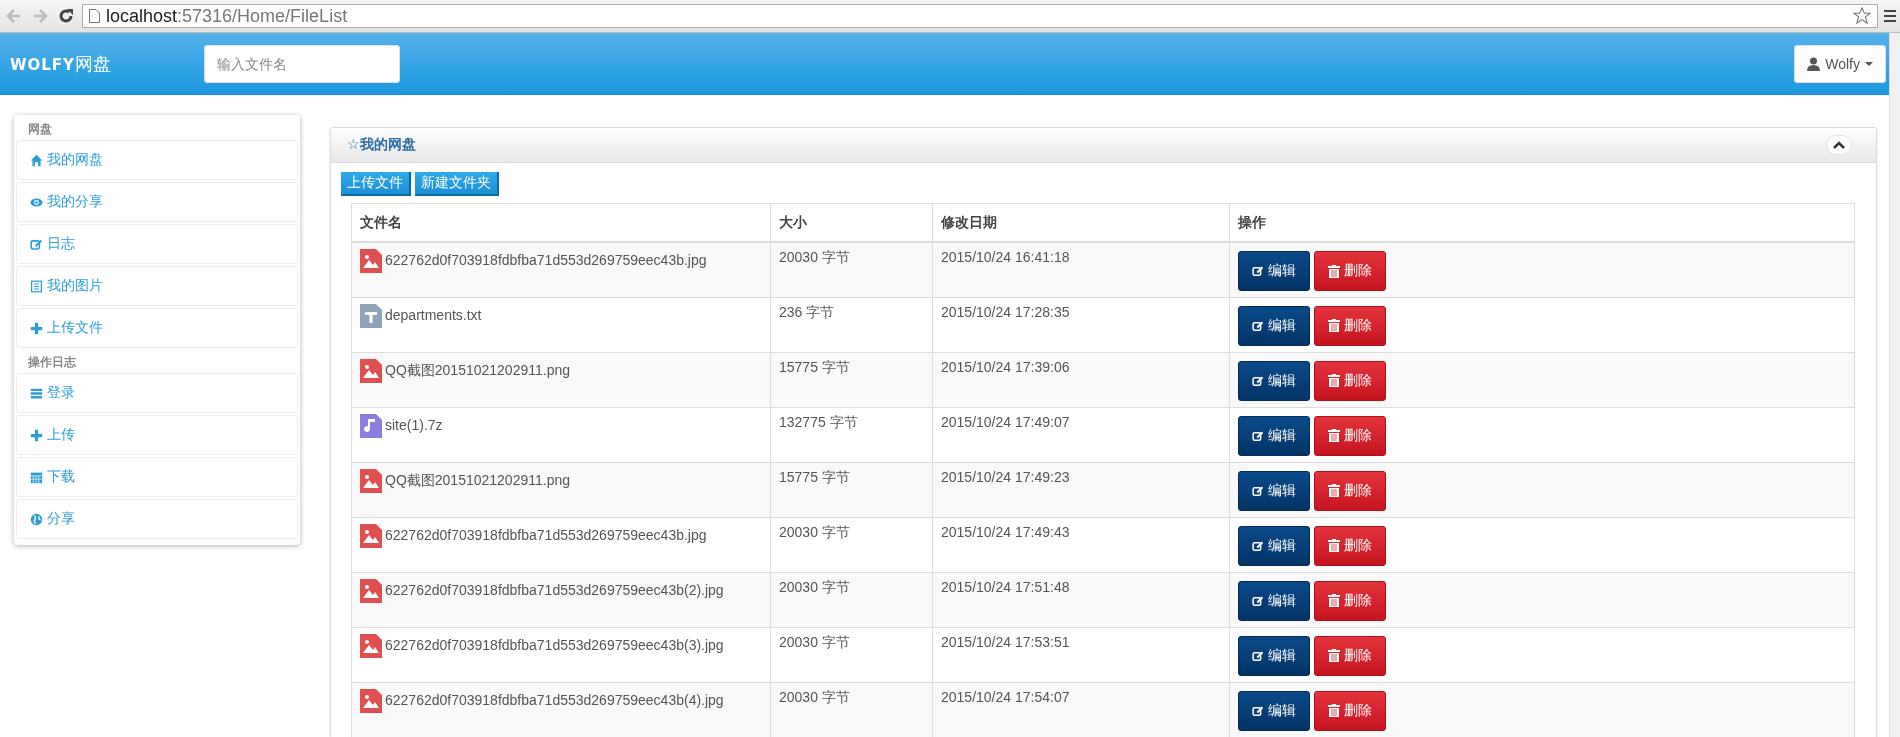  I want to click on sidebar-heading: 操作日志, so click(52, 362).